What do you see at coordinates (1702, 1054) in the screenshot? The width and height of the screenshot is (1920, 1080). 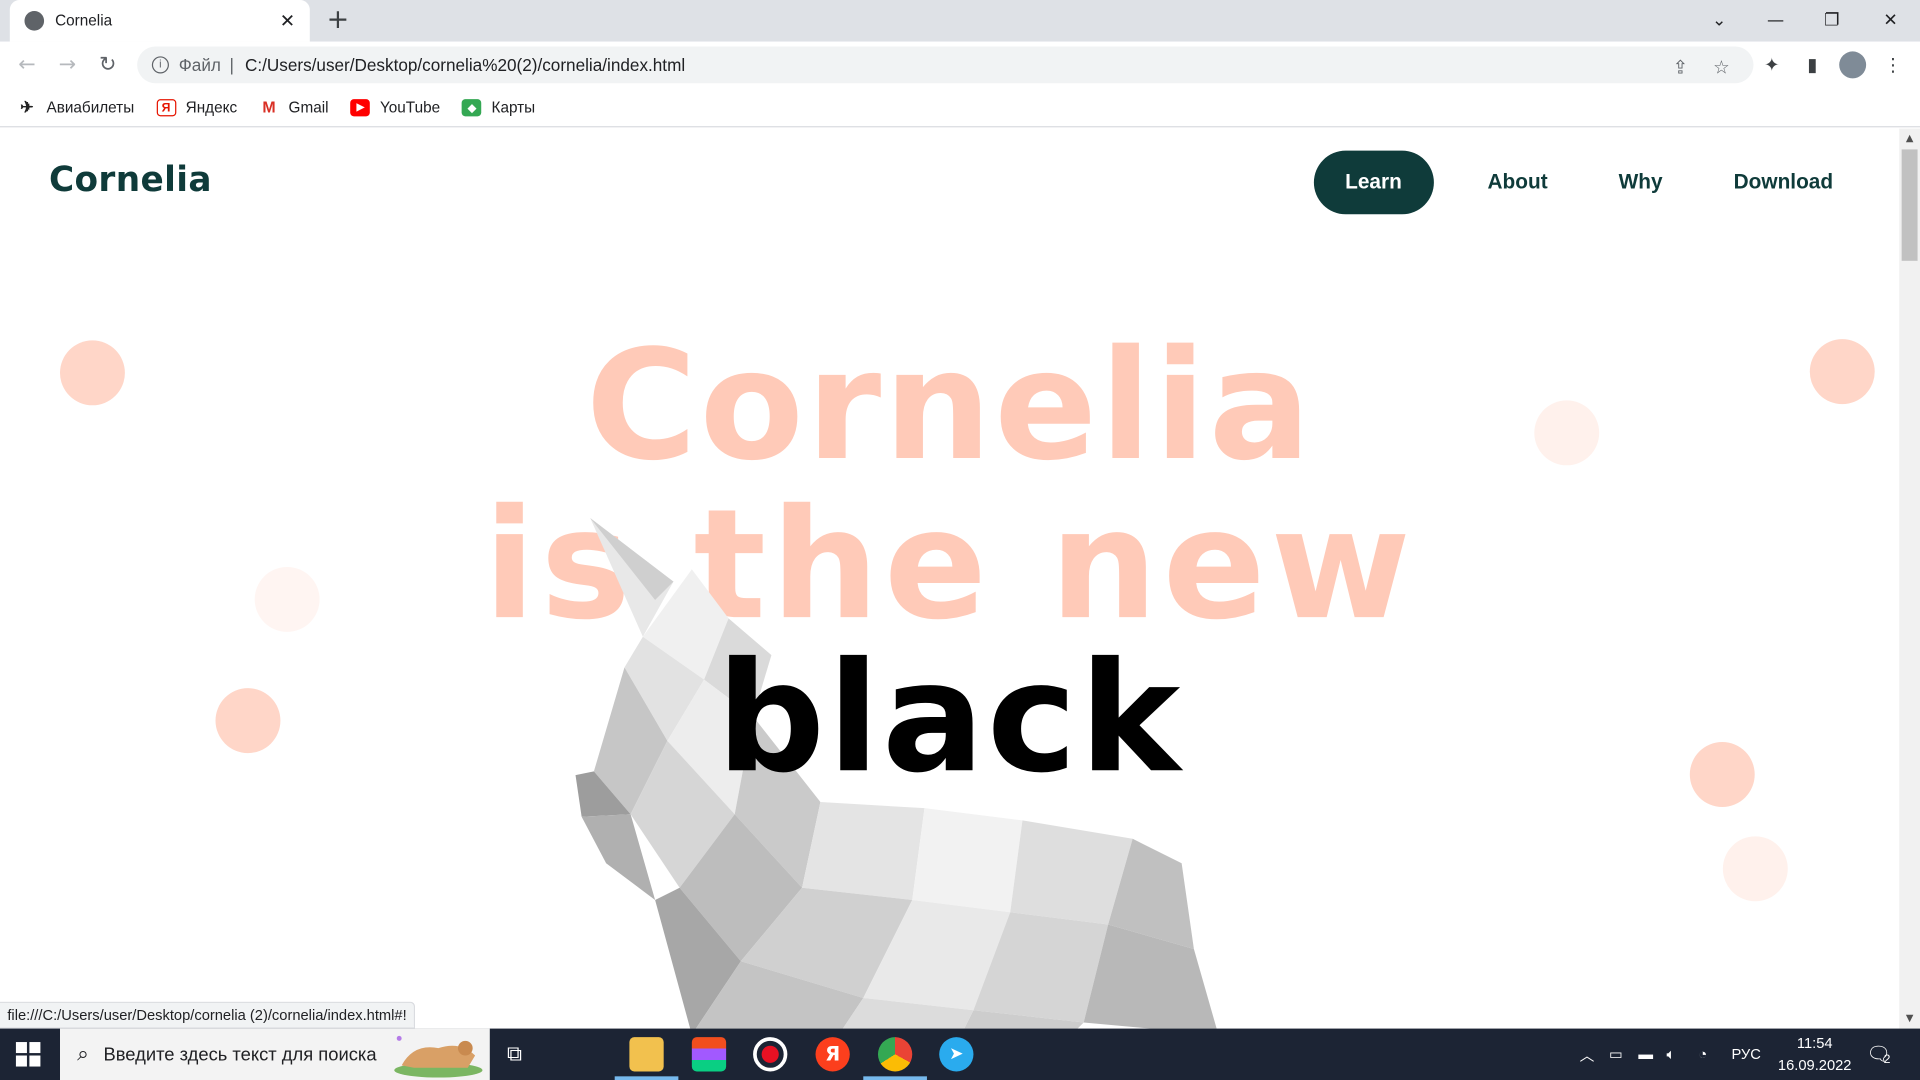 I see `network-icon: ◔` at bounding box center [1702, 1054].